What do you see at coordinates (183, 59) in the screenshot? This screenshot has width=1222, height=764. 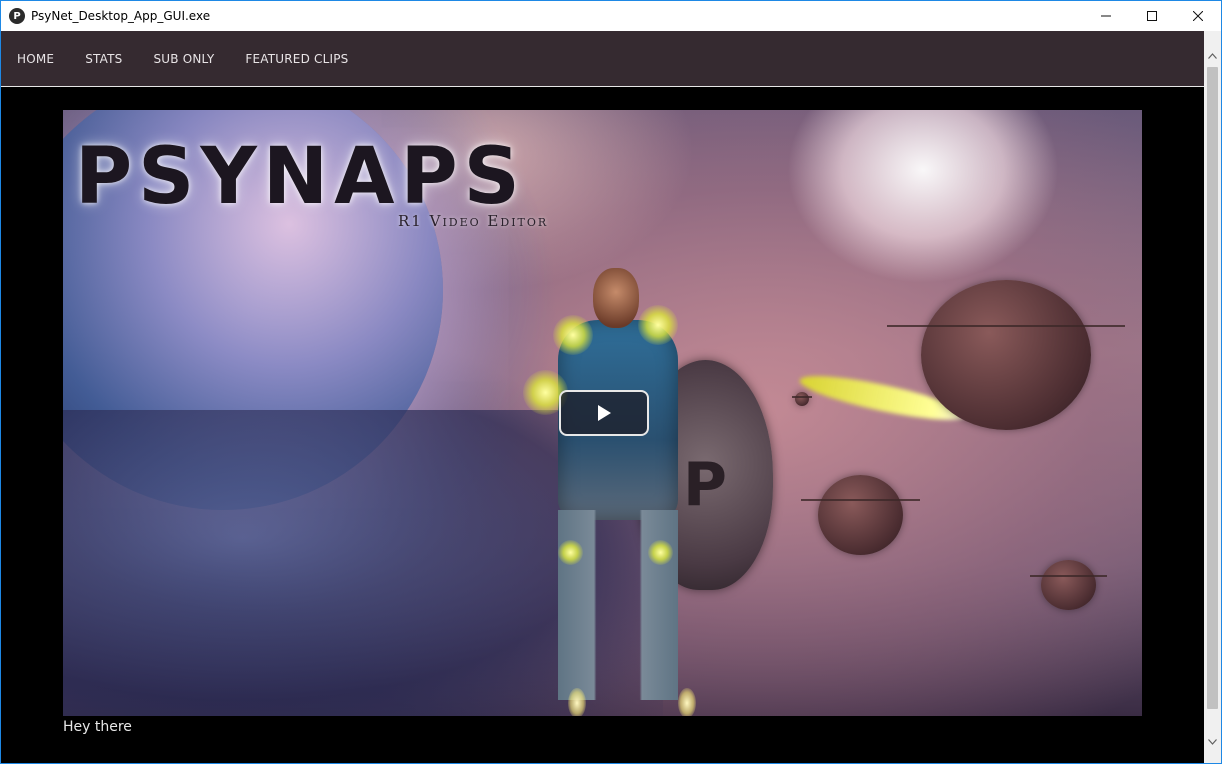 I see `nav-item-sub-only: SUB ONLY` at bounding box center [183, 59].